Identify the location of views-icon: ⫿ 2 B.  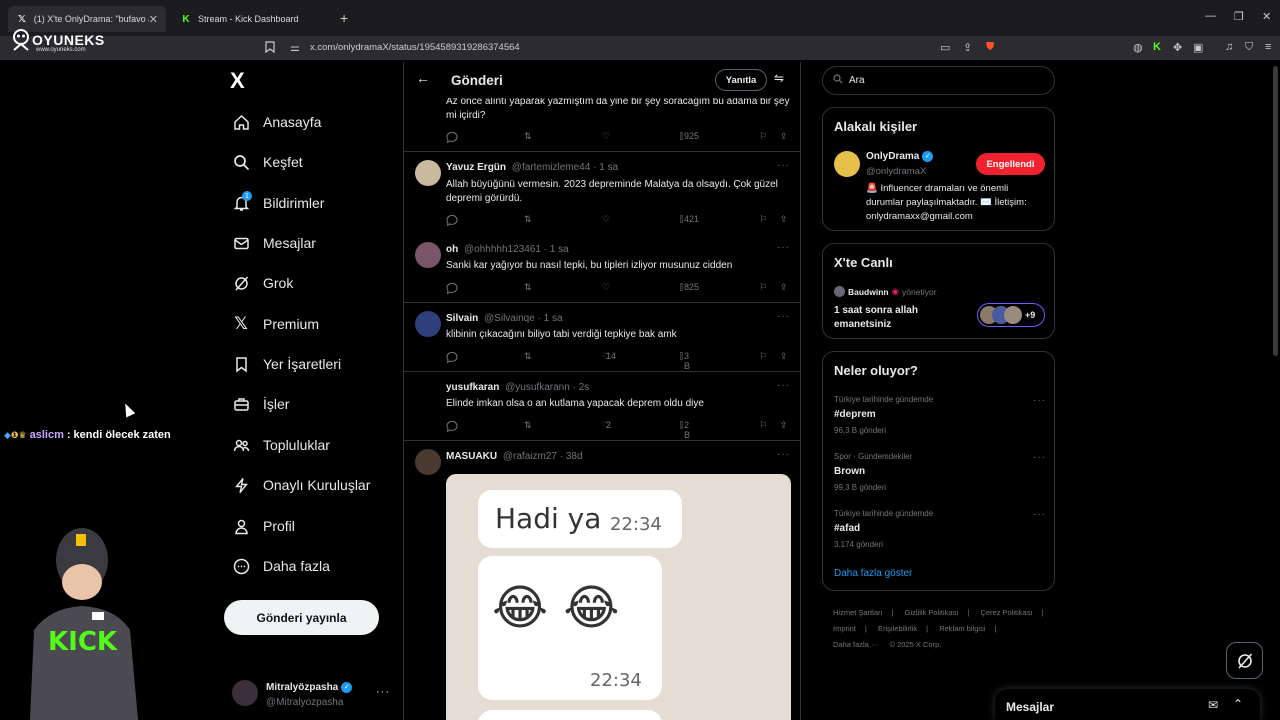
(685, 430).